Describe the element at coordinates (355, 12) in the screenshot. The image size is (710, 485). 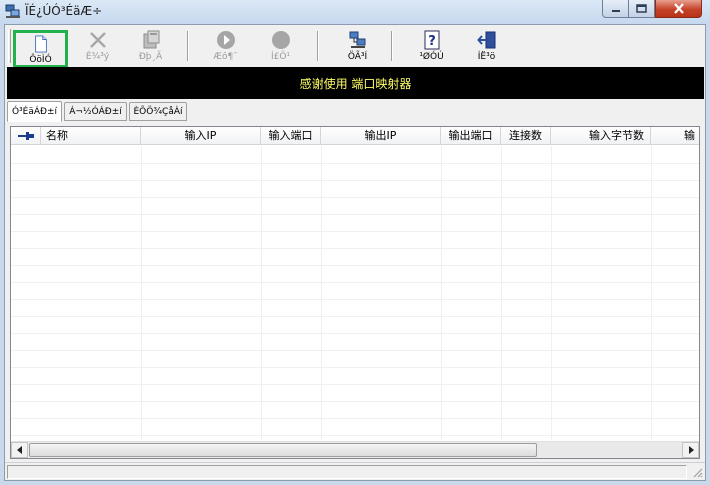
I see `title-bar: ÏÉ¿ÚÓ³ÉäÆ÷` at that location.